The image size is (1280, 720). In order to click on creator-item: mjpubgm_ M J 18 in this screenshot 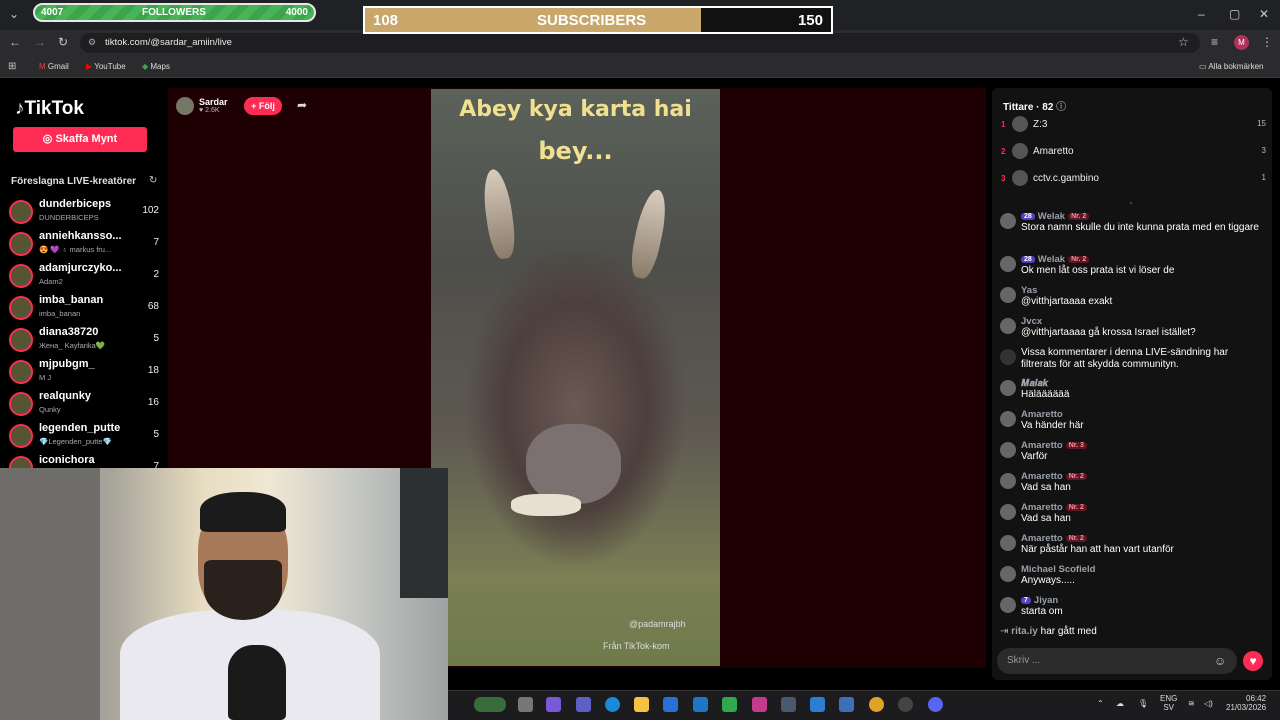, I will do `click(84, 373)`.